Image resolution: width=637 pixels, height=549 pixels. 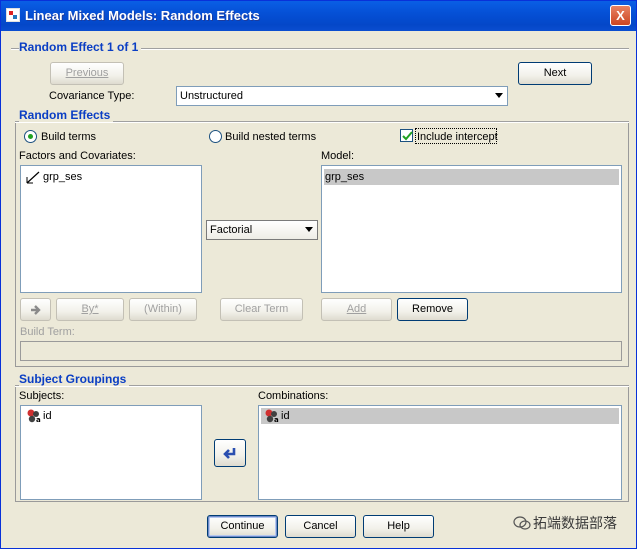 I want to click on watermark: 拓端数据部落, so click(x=565, y=523).